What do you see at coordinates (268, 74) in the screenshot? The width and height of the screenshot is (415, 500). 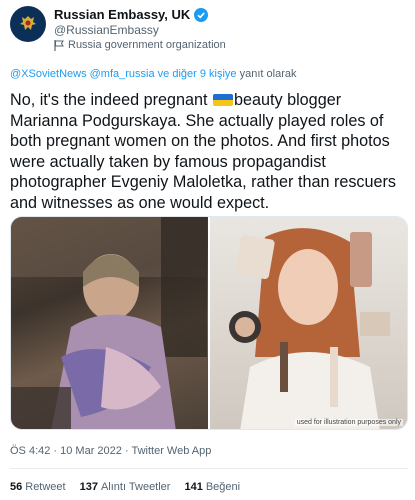 I see `reply-suffix: yanıt olarak` at bounding box center [268, 74].